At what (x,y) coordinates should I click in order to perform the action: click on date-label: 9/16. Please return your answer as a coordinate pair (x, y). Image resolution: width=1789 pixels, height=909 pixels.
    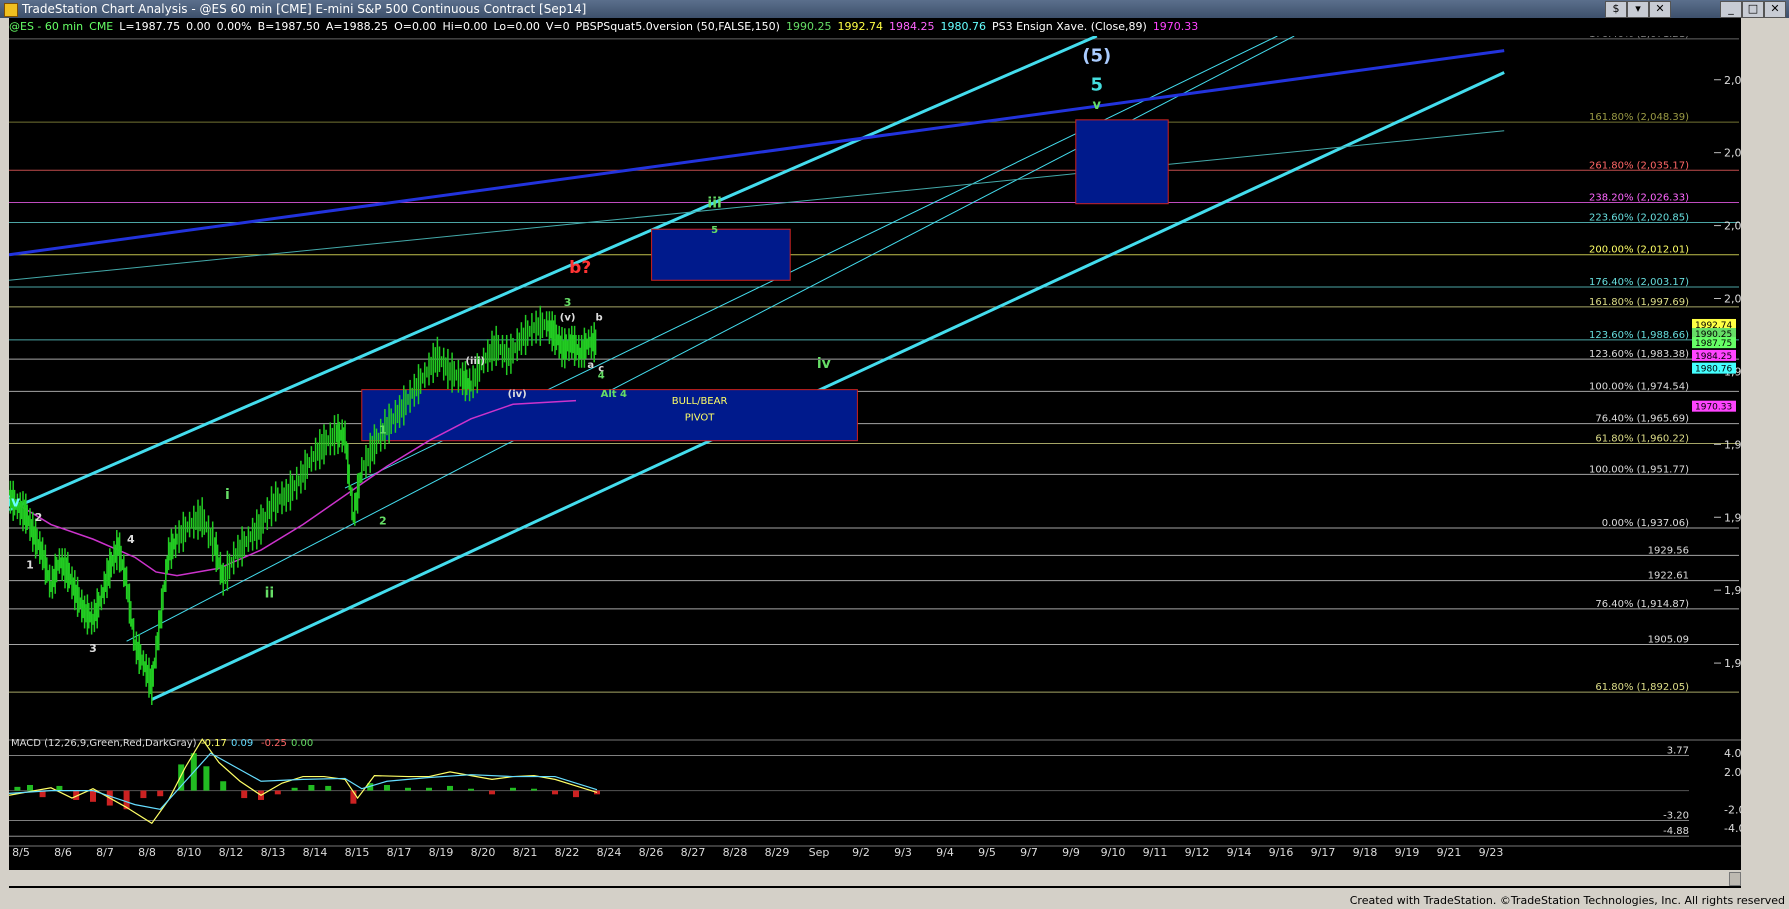
    Looking at the image, I should click on (1281, 852).